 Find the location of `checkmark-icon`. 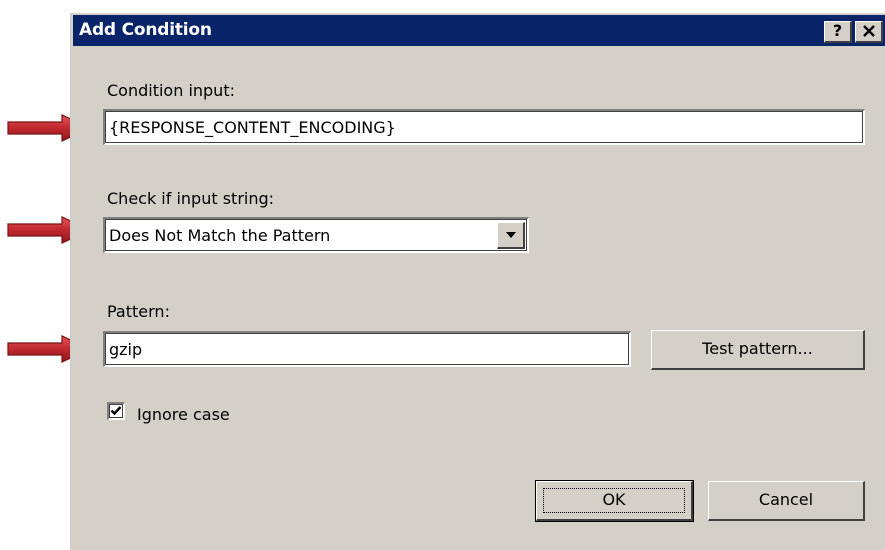

checkmark-icon is located at coordinates (116, 411).